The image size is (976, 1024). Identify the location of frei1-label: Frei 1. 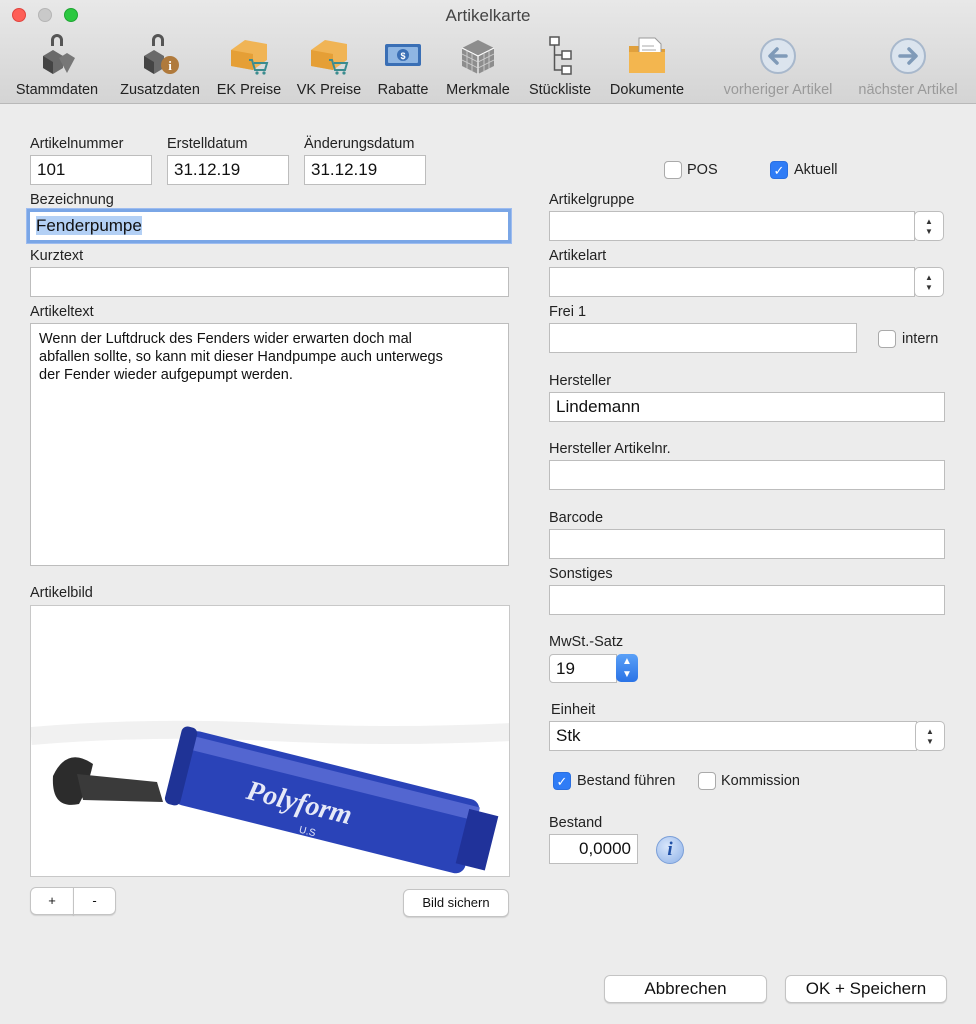
(568, 312).